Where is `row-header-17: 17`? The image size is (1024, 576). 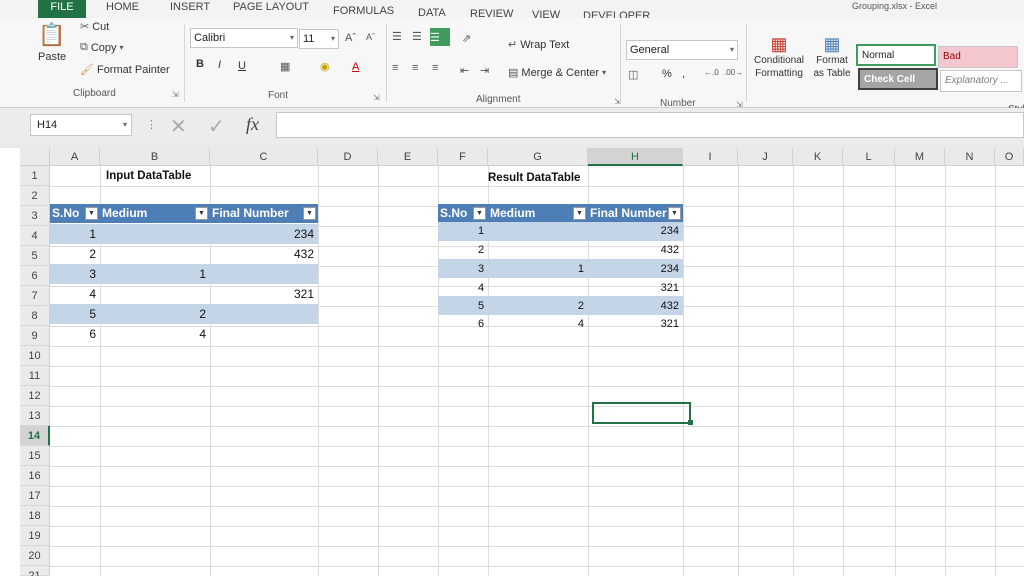
row-header-17: 17 is located at coordinates (35, 496).